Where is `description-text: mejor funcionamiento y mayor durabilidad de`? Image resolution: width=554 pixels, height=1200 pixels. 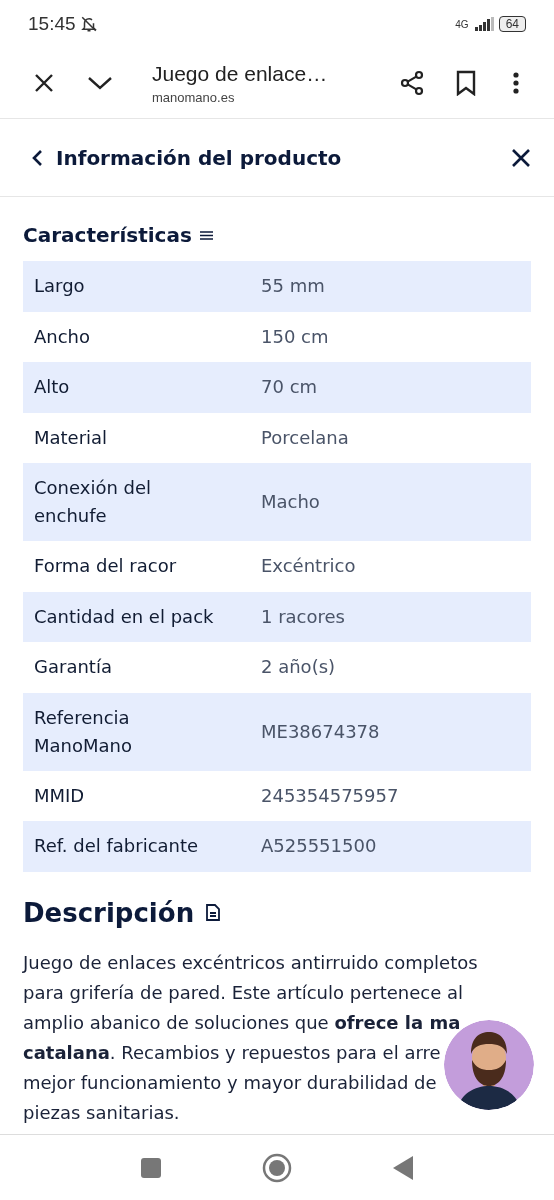 description-text: mejor funcionamiento y mayor durabilidad de is located at coordinates (230, 1082).